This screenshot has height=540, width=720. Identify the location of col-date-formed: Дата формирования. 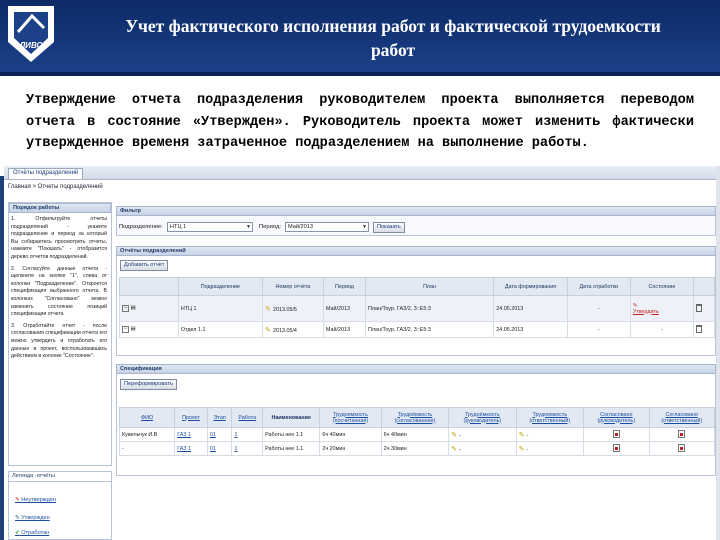
(530, 286).